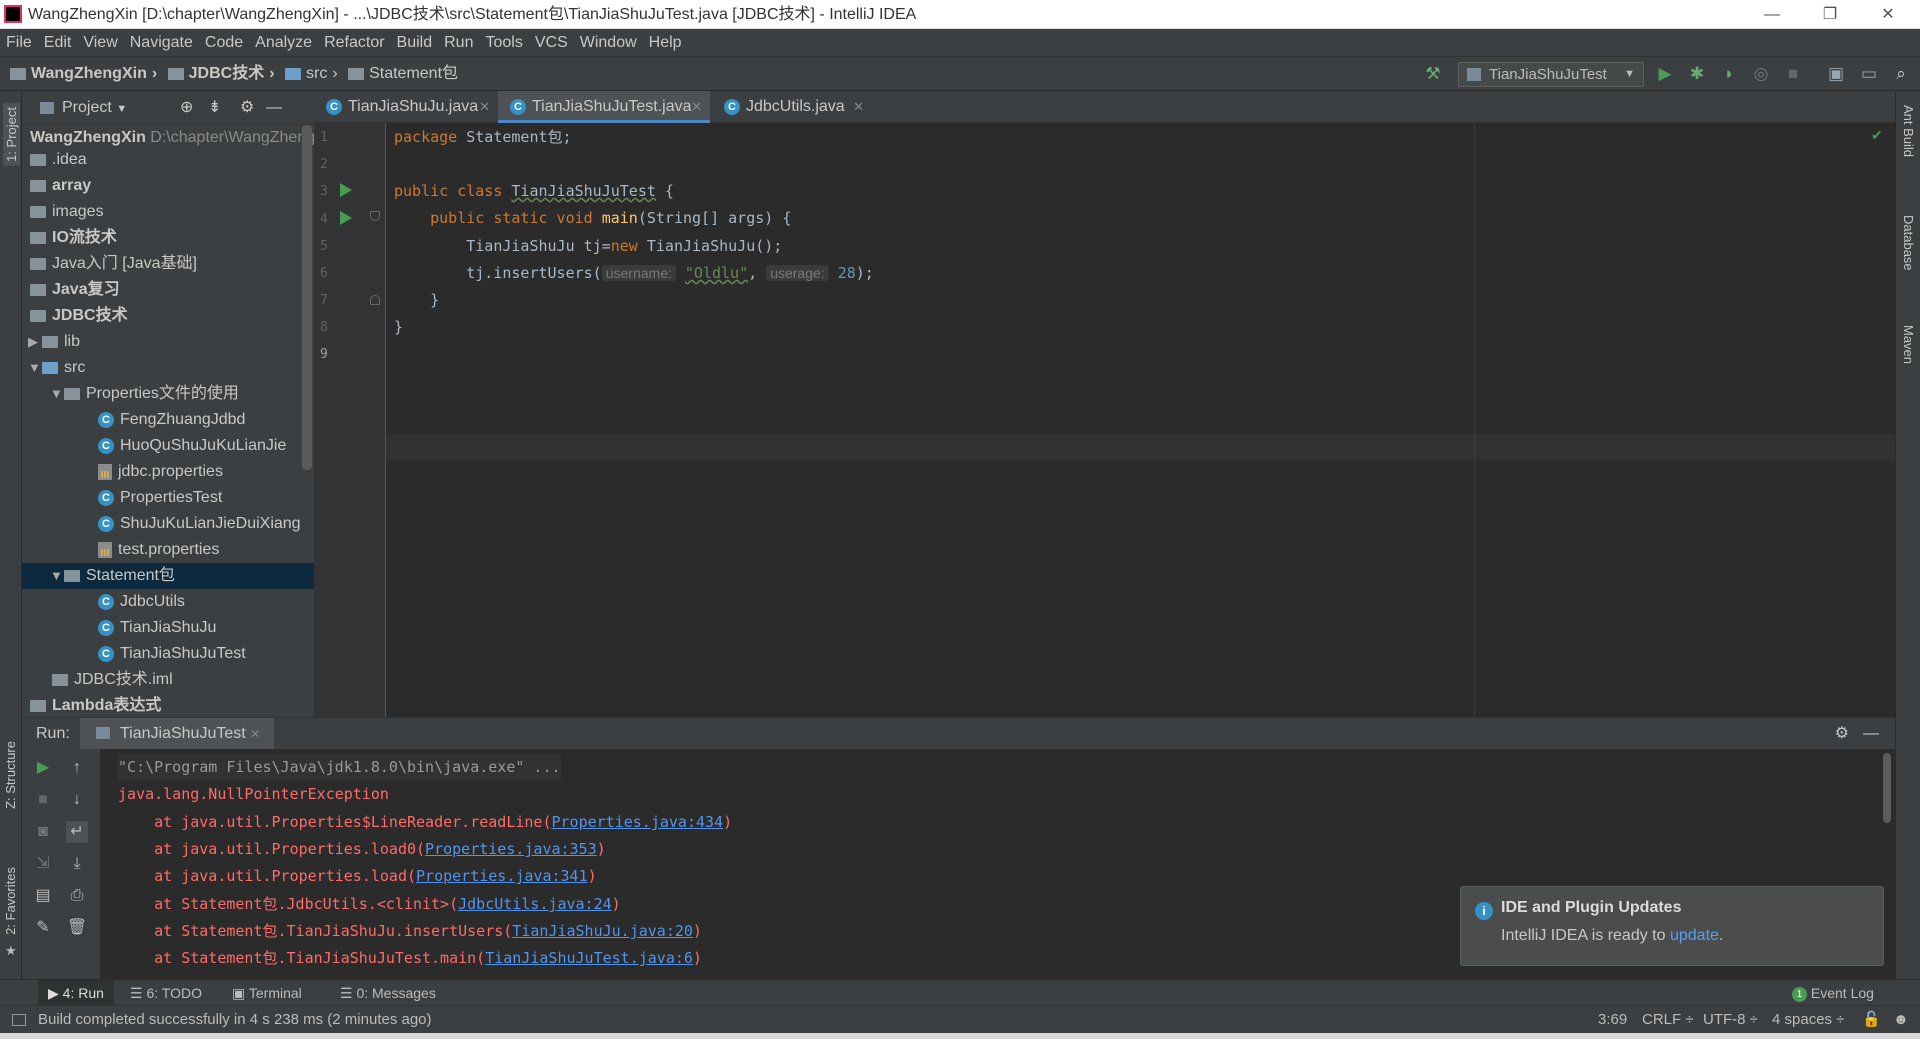 This screenshot has width=1920, height=1039. What do you see at coordinates (665, 42) in the screenshot?
I see `menu-help: Help` at bounding box center [665, 42].